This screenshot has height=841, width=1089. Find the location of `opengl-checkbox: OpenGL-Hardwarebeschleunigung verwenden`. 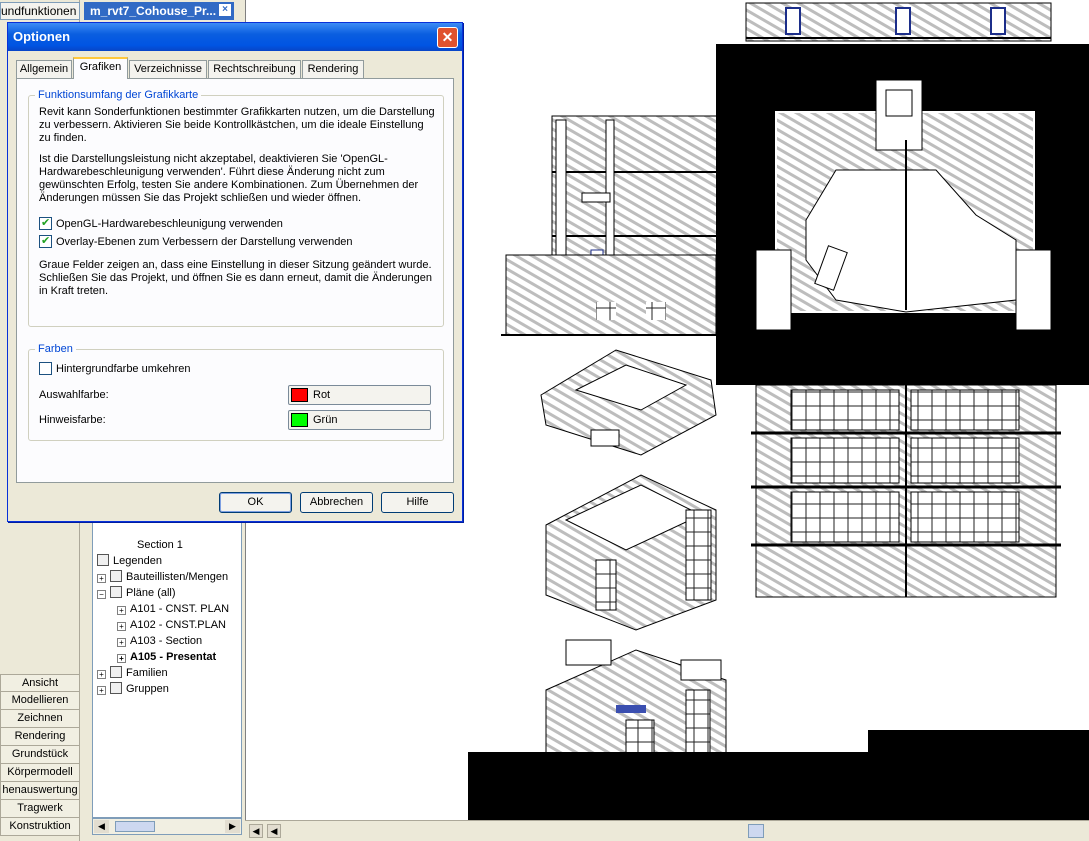

opengl-checkbox: OpenGL-Hardwarebeschleunigung verwenden is located at coordinates (161, 223).